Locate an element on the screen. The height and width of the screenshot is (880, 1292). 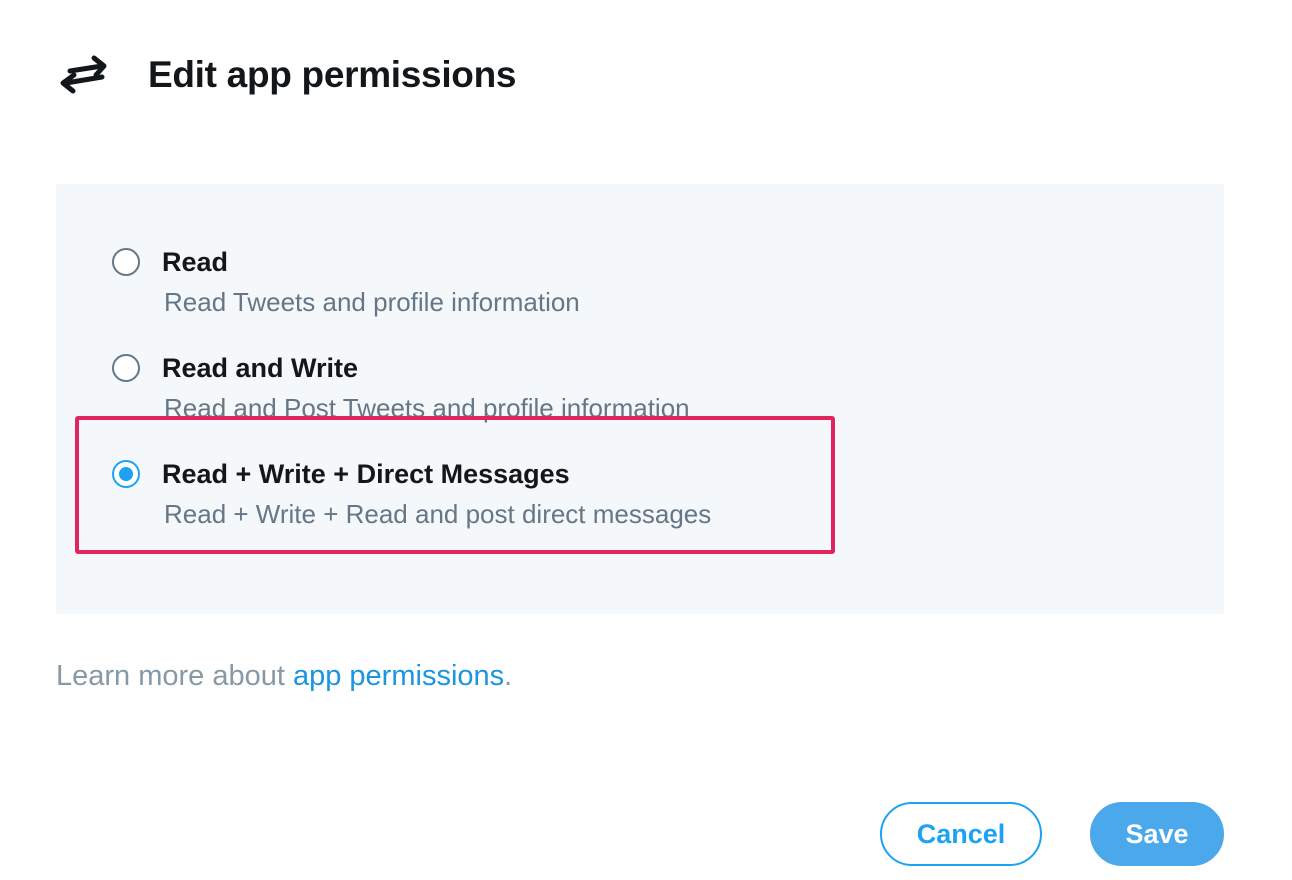
swap-arrows-icon is located at coordinates (86, 75).